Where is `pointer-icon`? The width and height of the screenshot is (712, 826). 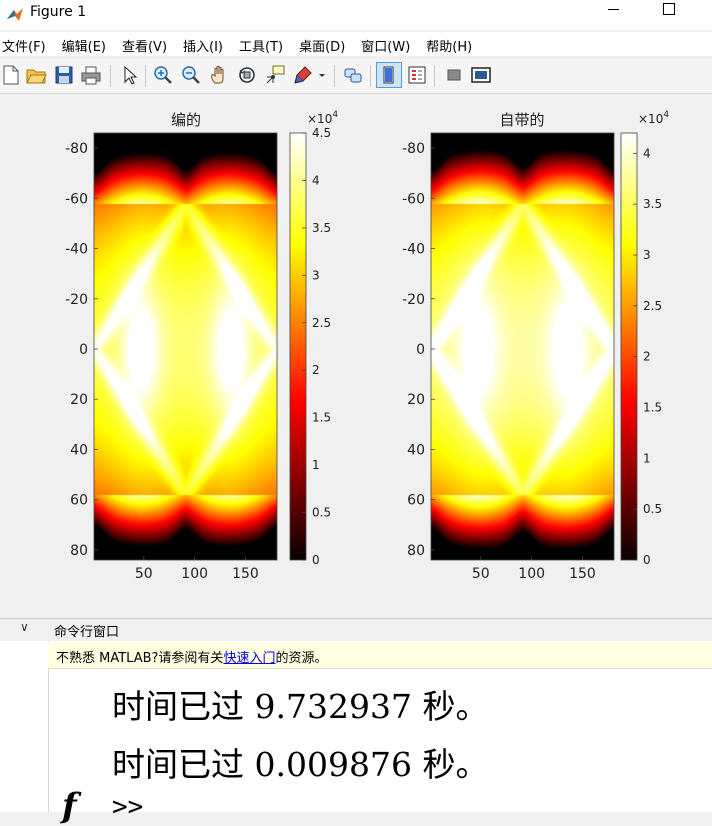
pointer-icon is located at coordinates (129, 75).